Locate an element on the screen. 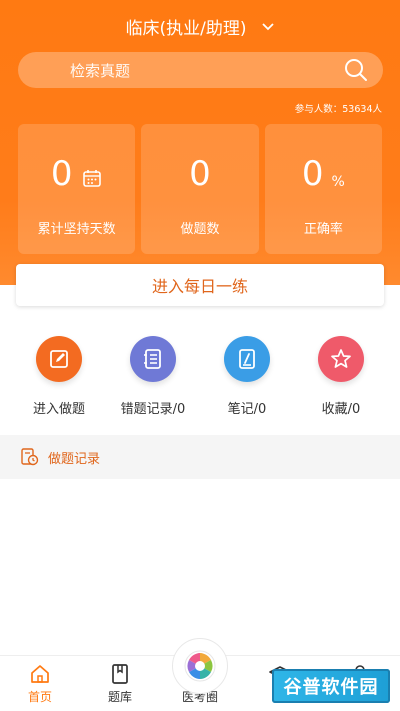 This screenshot has width=400, height=711. quick-actions: 进入做题 错题记录/0 笔记/0 收藏/0 is located at coordinates (200, 376).